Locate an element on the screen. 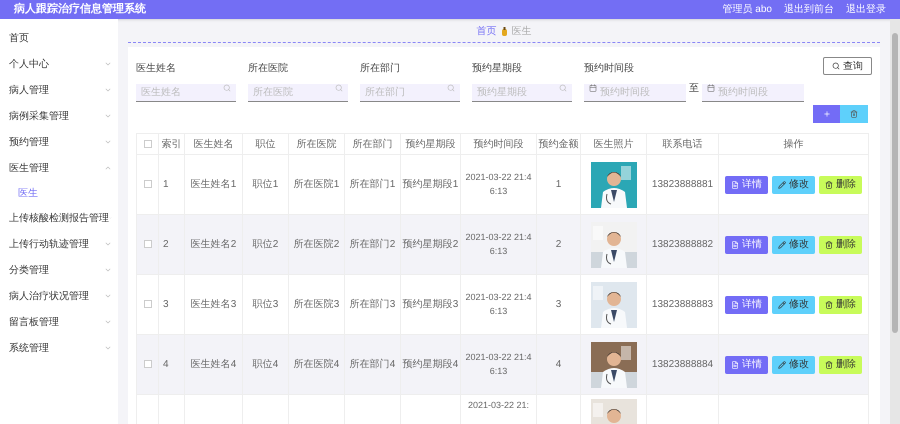 Image resolution: width=900 pixels, height=424 pixels. table-cell: 所在部门1 is located at coordinates (373, 184).